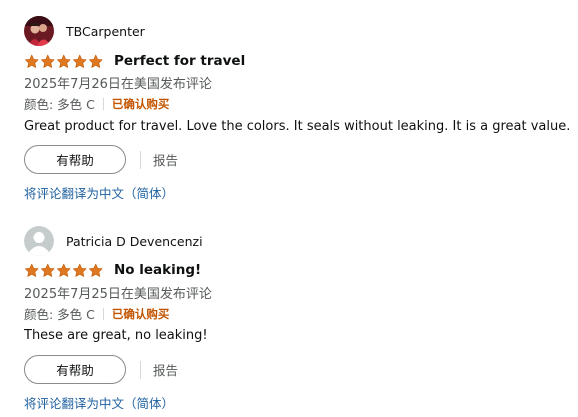 This screenshot has height=417, width=578. Describe the element at coordinates (134, 241) in the screenshot. I see `reviewer-name: Patricia D Devencenzi` at that location.